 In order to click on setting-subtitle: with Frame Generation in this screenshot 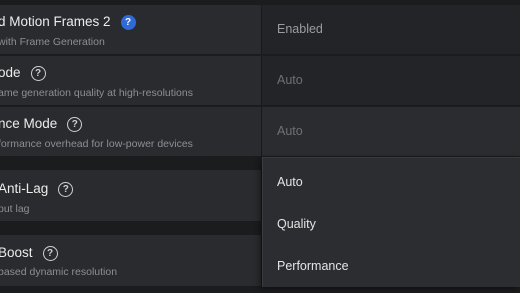, I will do `click(52, 42)`.